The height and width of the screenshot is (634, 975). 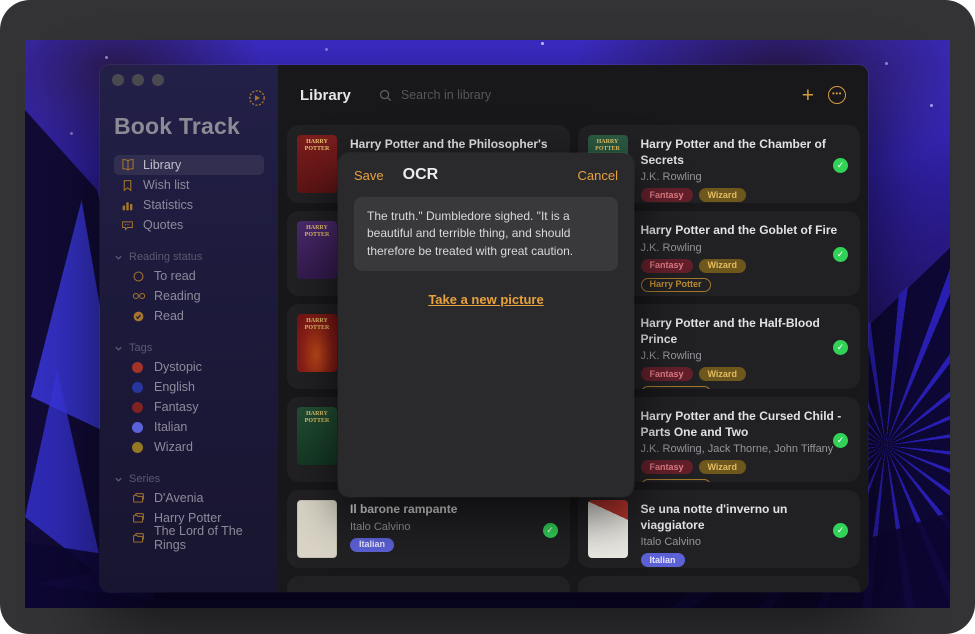 What do you see at coordinates (118, 80) in the screenshot?
I see `close-window-button` at bounding box center [118, 80].